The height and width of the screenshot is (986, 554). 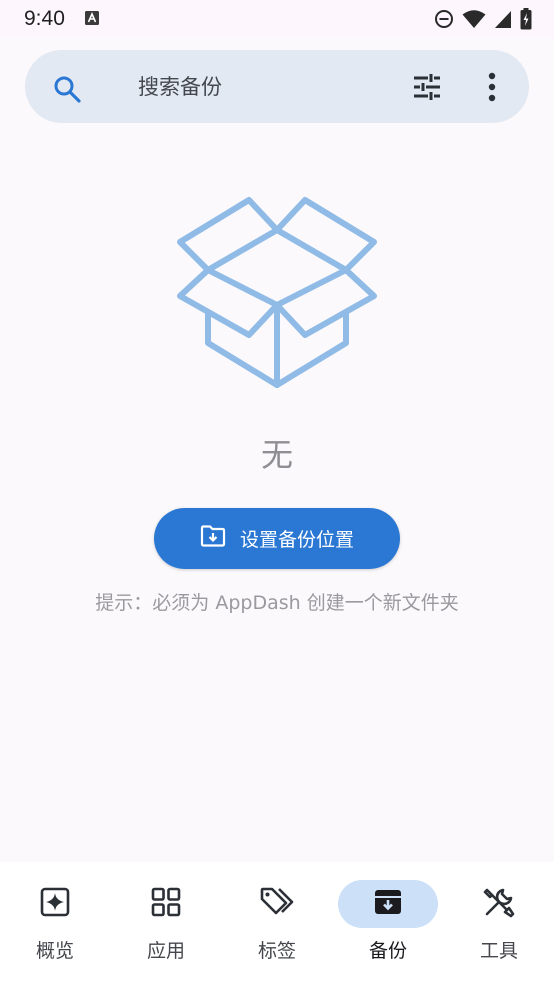 I want to click on bottom-navigation: 概览 应用 标签 备份 工具, so click(x=277, y=924).